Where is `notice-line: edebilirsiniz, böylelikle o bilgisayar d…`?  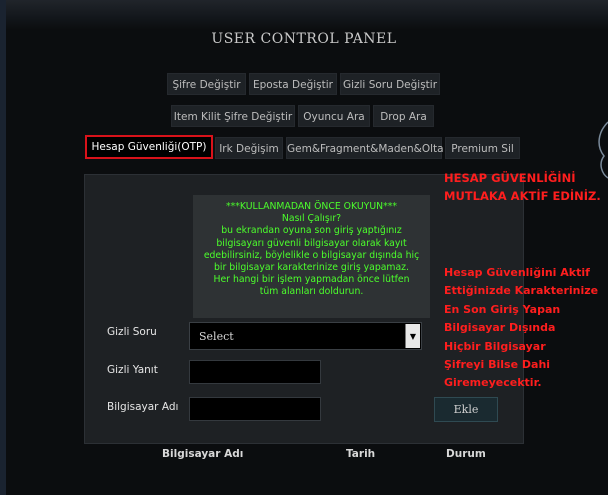
notice-line: edebilirsiniz, böylelikle o bilgisayar d… is located at coordinates (311, 255).